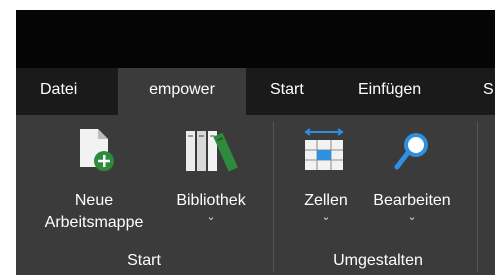 The height and width of the screenshot is (275, 495). What do you see at coordinates (411, 151) in the screenshot?
I see `magnifier-icon` at bounding box center [411, 151].